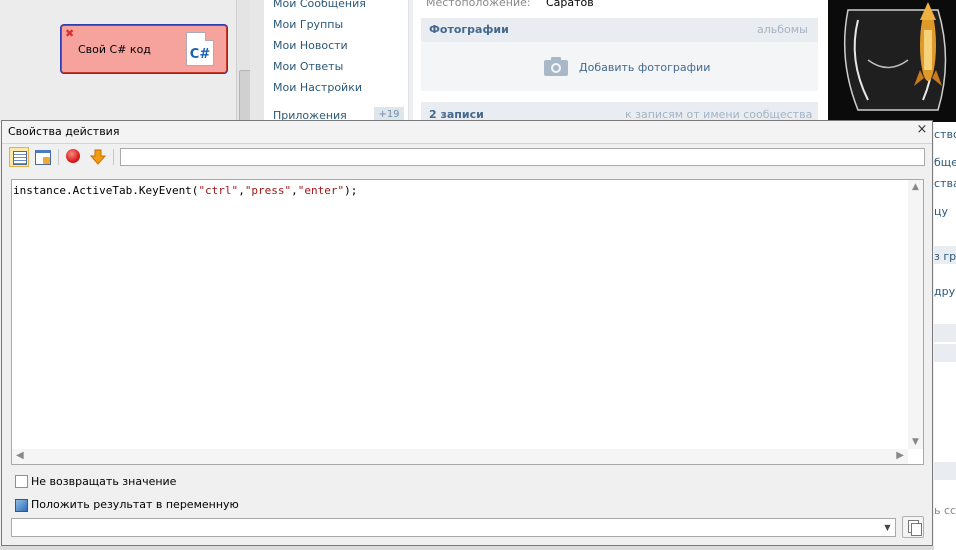  Describe the element at coordinates (945, 162) in the screenshot. I see `right-fragment-text: бще` at that location.